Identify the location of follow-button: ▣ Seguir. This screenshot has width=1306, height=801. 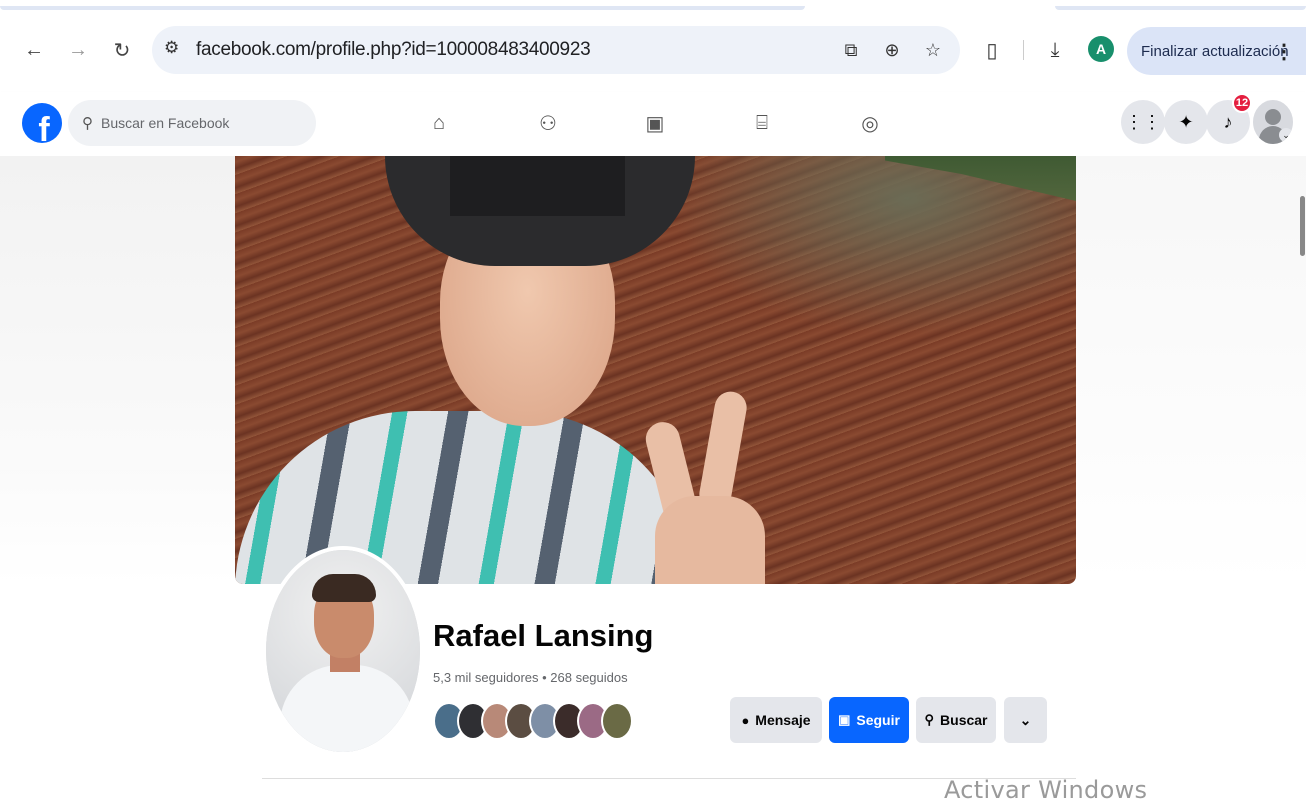
(869, 720).